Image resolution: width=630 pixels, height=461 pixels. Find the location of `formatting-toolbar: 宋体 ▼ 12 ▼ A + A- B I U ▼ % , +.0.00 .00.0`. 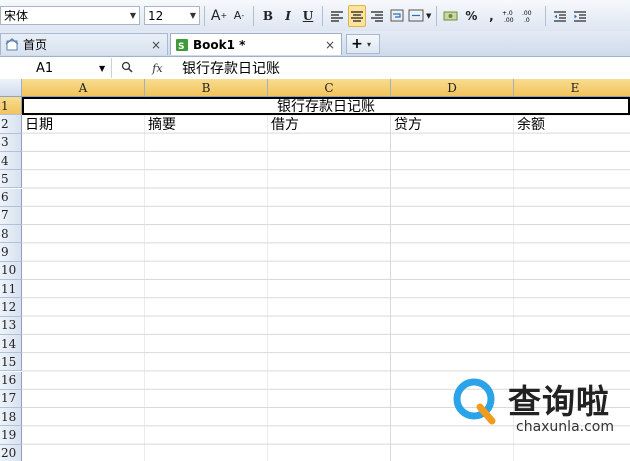

formatting-toolbar: 宋体 ▼ 12 ▼ A + A- B I U ▼ % , +.0.00 .00.0 is located at coordinates (315, 16).